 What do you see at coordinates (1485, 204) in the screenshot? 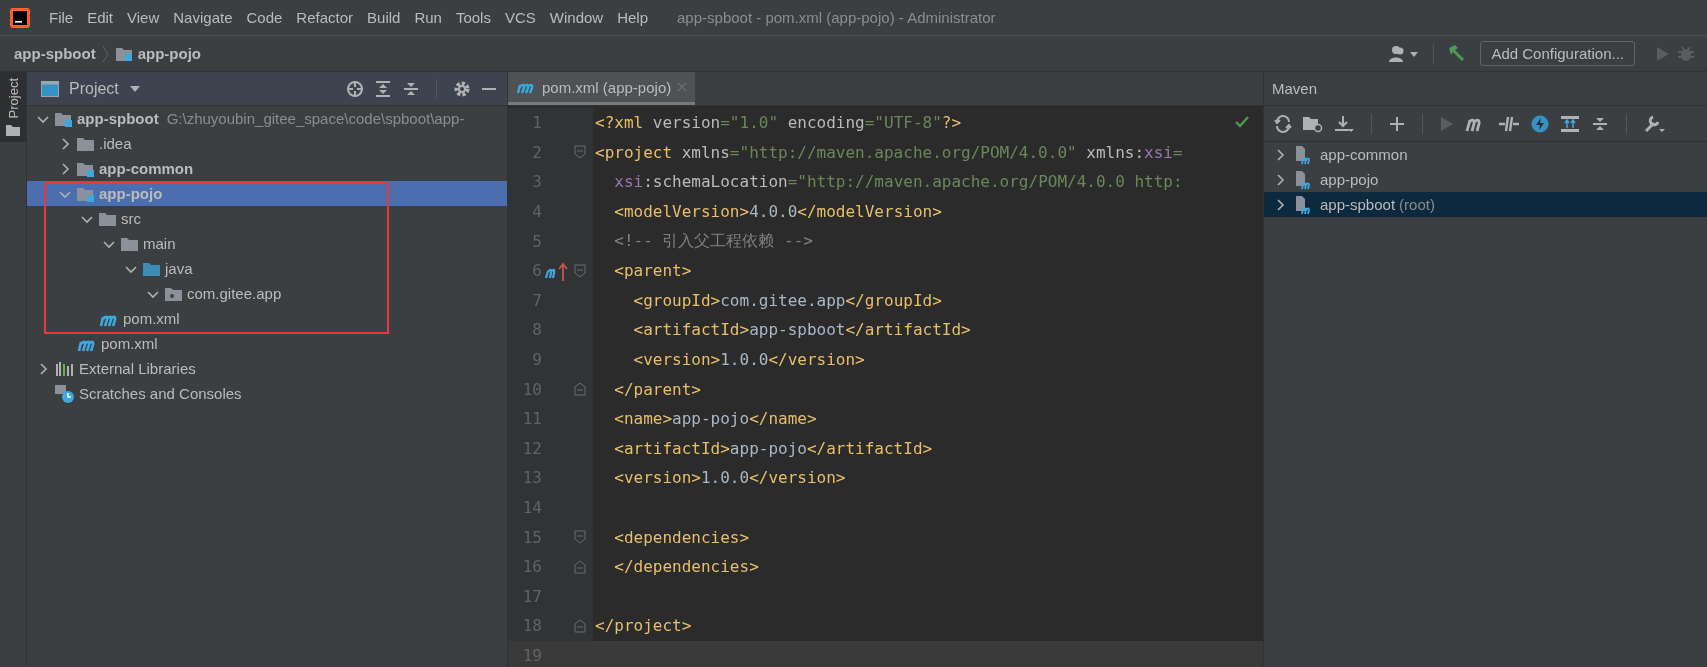
I see `maven-project-item: app-spboot (root)` at bounding box center [1485, 204].